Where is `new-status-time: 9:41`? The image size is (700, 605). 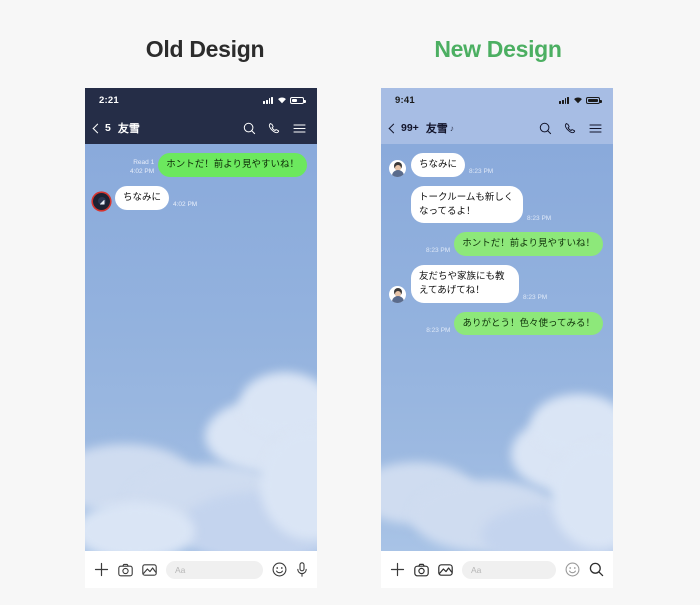 new-status-time: 9:41 is located at coordinates (405, 100).